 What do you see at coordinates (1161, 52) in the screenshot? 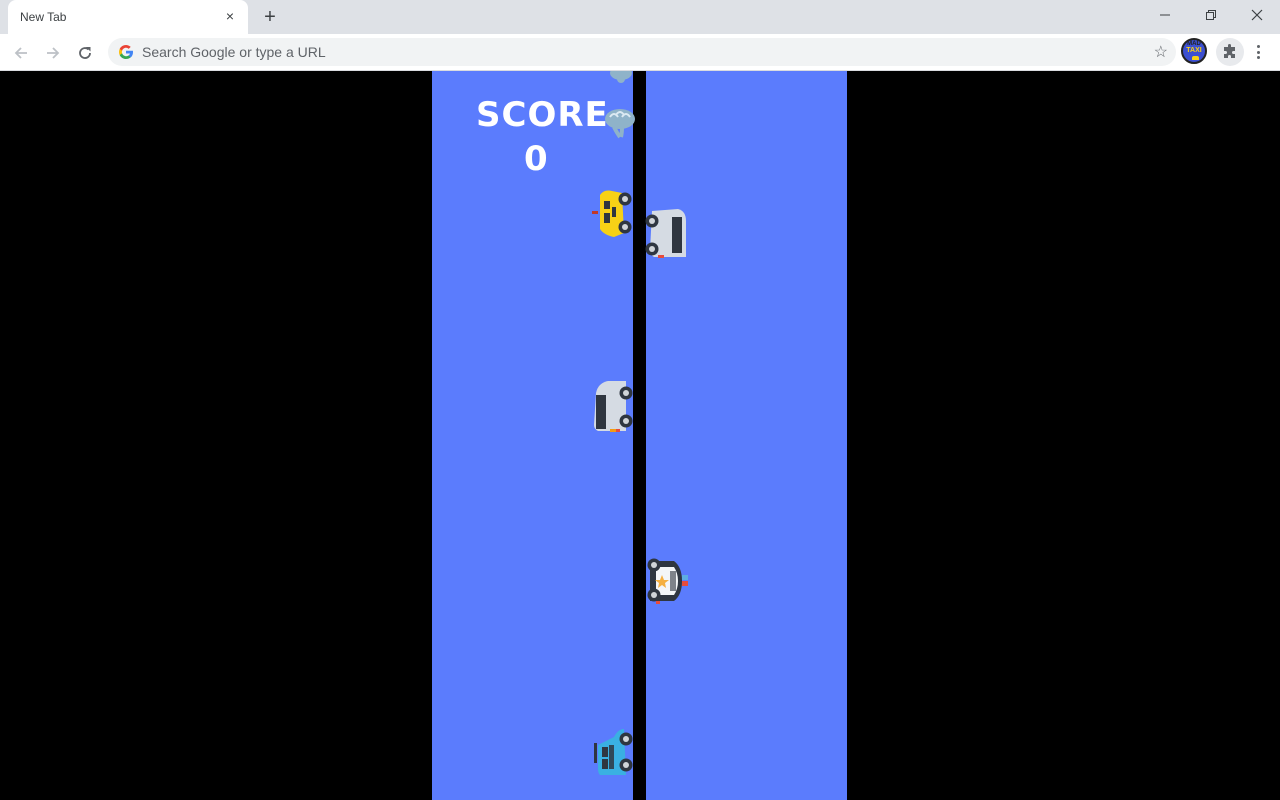
I see `bookmark-star-icon: ☆` at bounding box center [1161, 52].